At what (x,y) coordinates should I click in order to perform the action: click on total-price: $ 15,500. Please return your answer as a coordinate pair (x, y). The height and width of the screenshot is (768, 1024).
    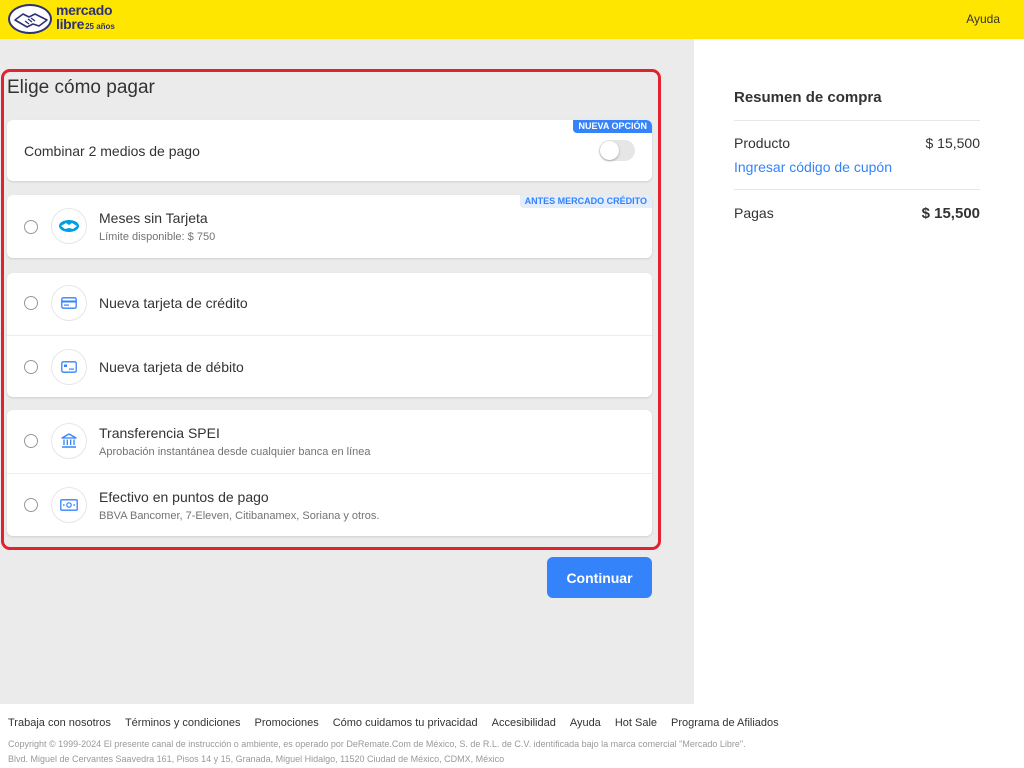
    Looking at the image, I should click on (950, 213).